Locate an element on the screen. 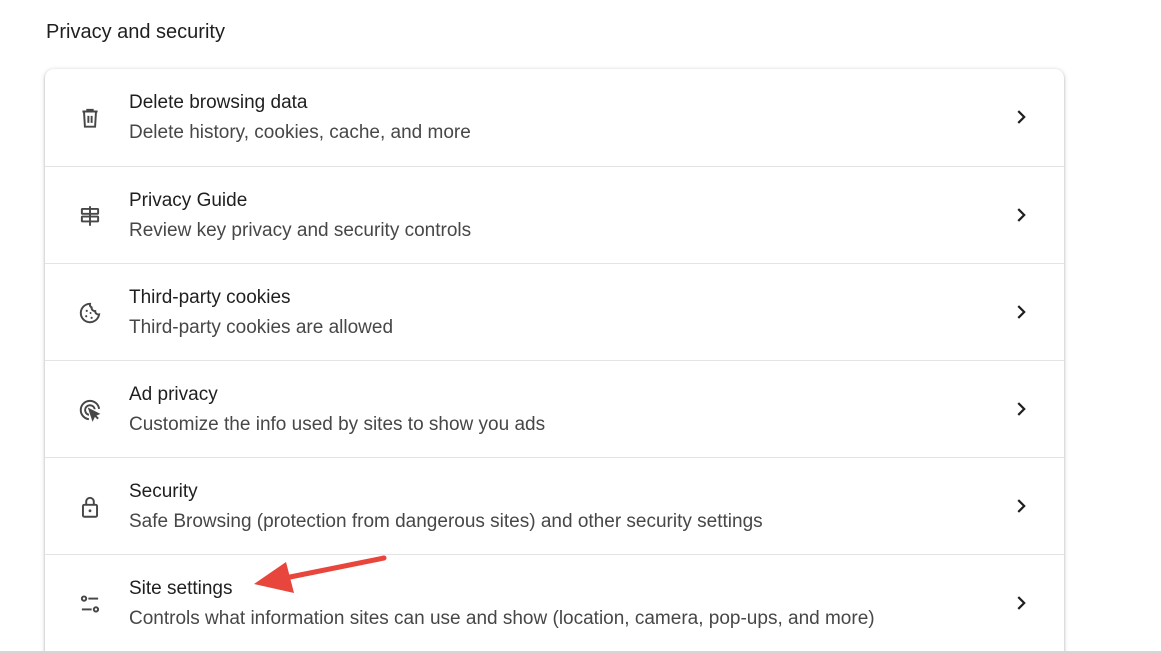 The width and height of the screenshot is (1161, 653). signpost-icon is located at coordinates (90, 216).